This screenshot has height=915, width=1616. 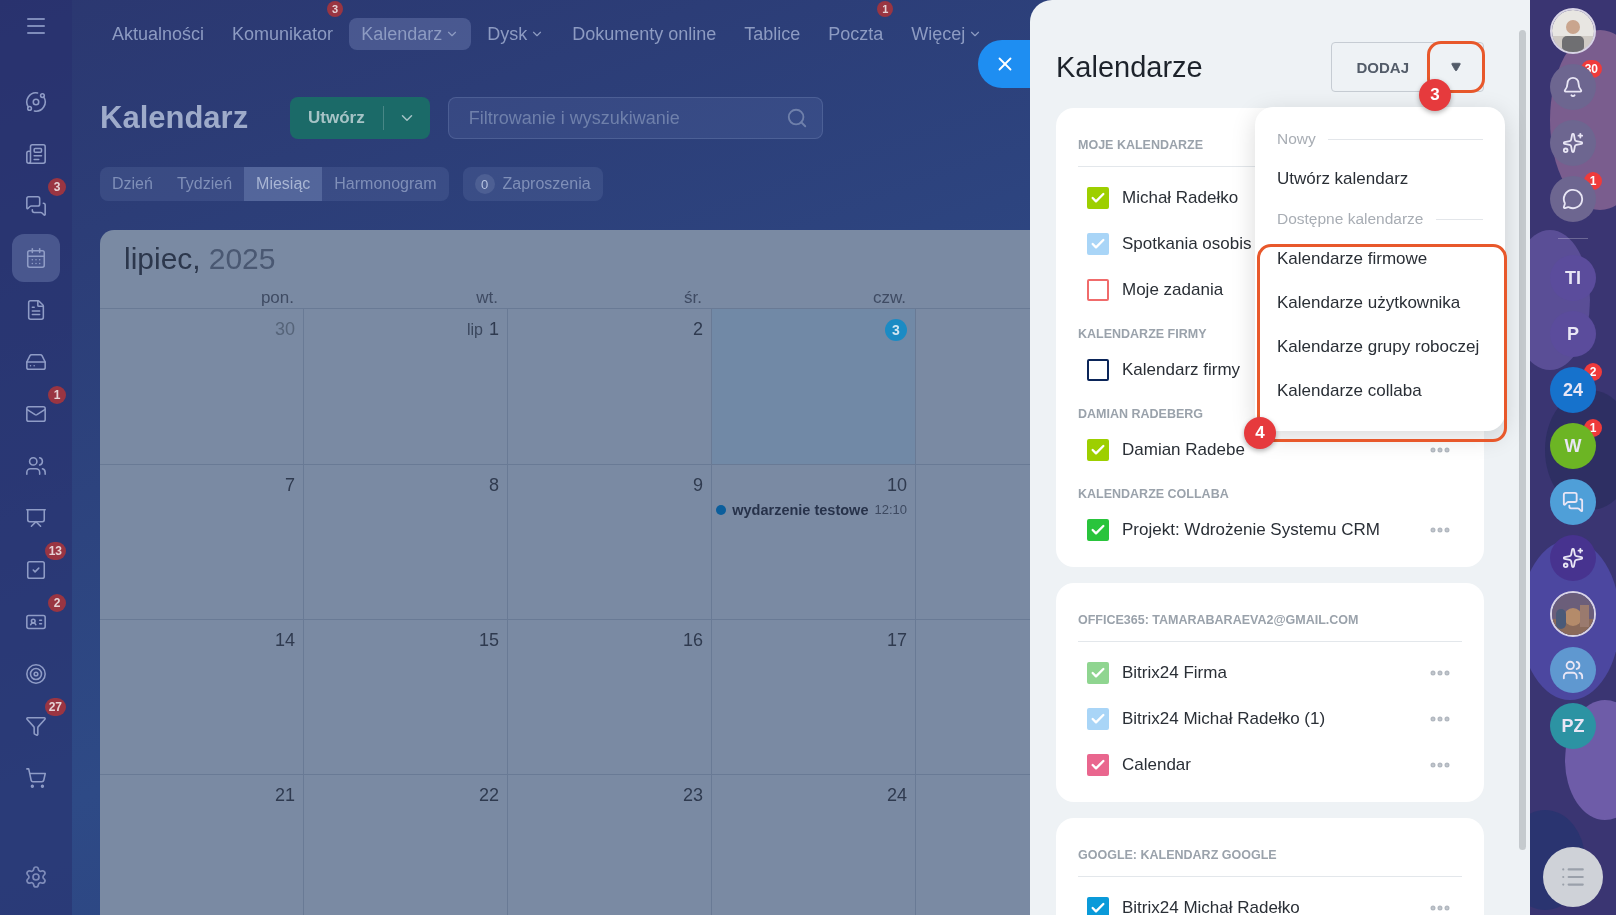 I want to click on nav-tab: Więcej, so click(x=947, y=34).